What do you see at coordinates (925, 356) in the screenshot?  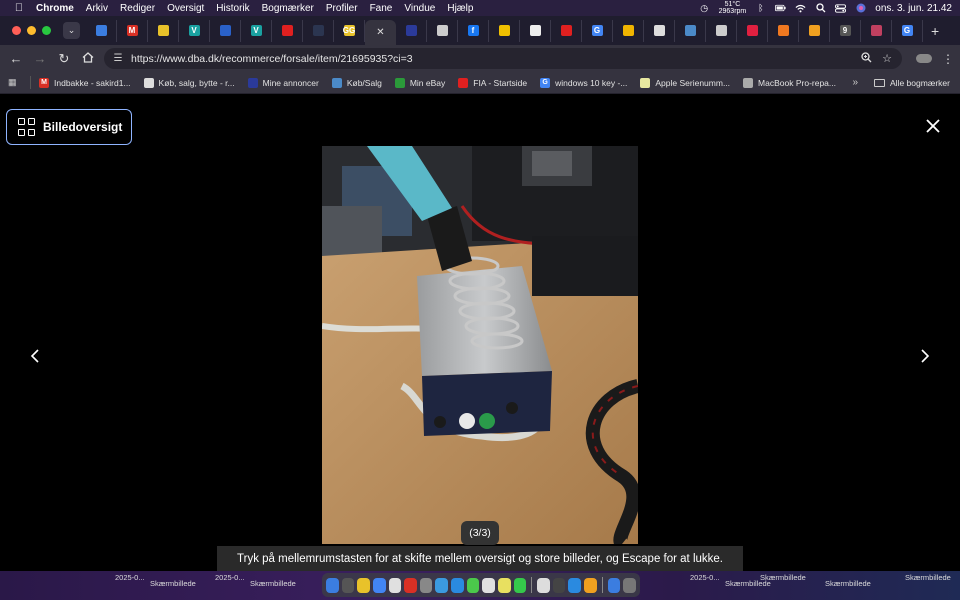 I see `next-image-button` at bounding box center [925, 356].